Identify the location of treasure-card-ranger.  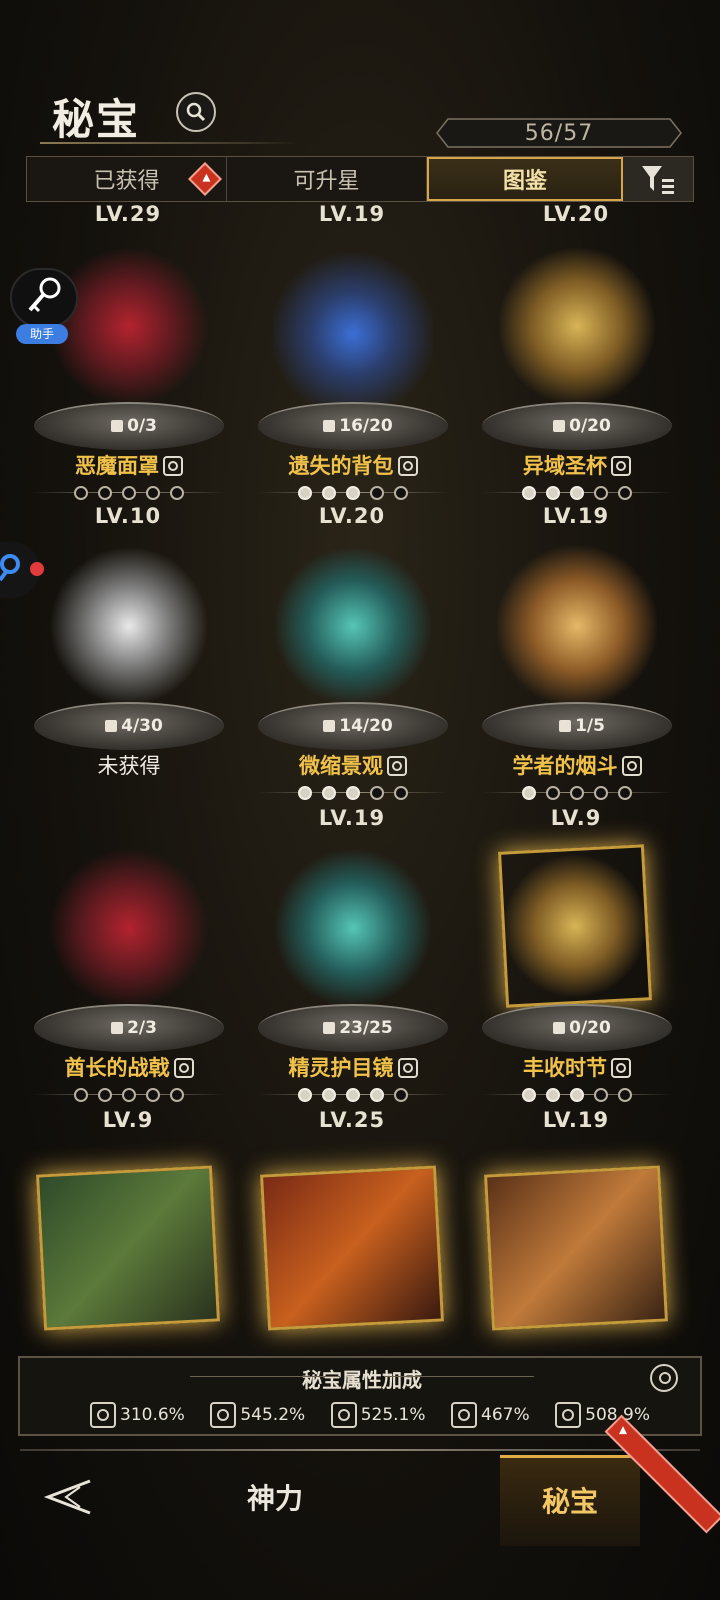
(128, 1240).